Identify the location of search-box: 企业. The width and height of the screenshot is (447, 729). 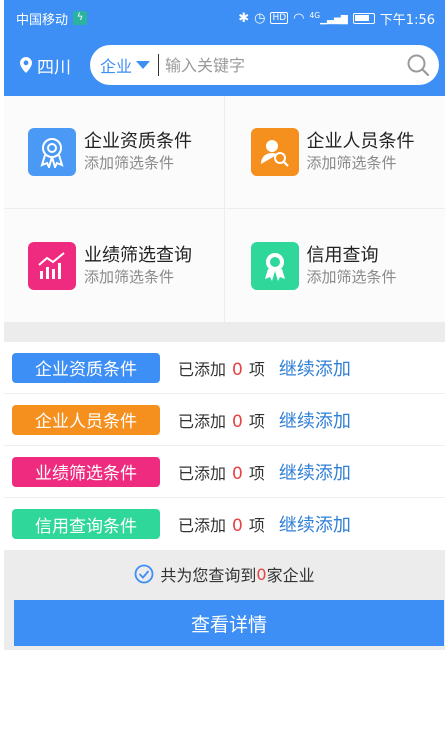
(264, 65).